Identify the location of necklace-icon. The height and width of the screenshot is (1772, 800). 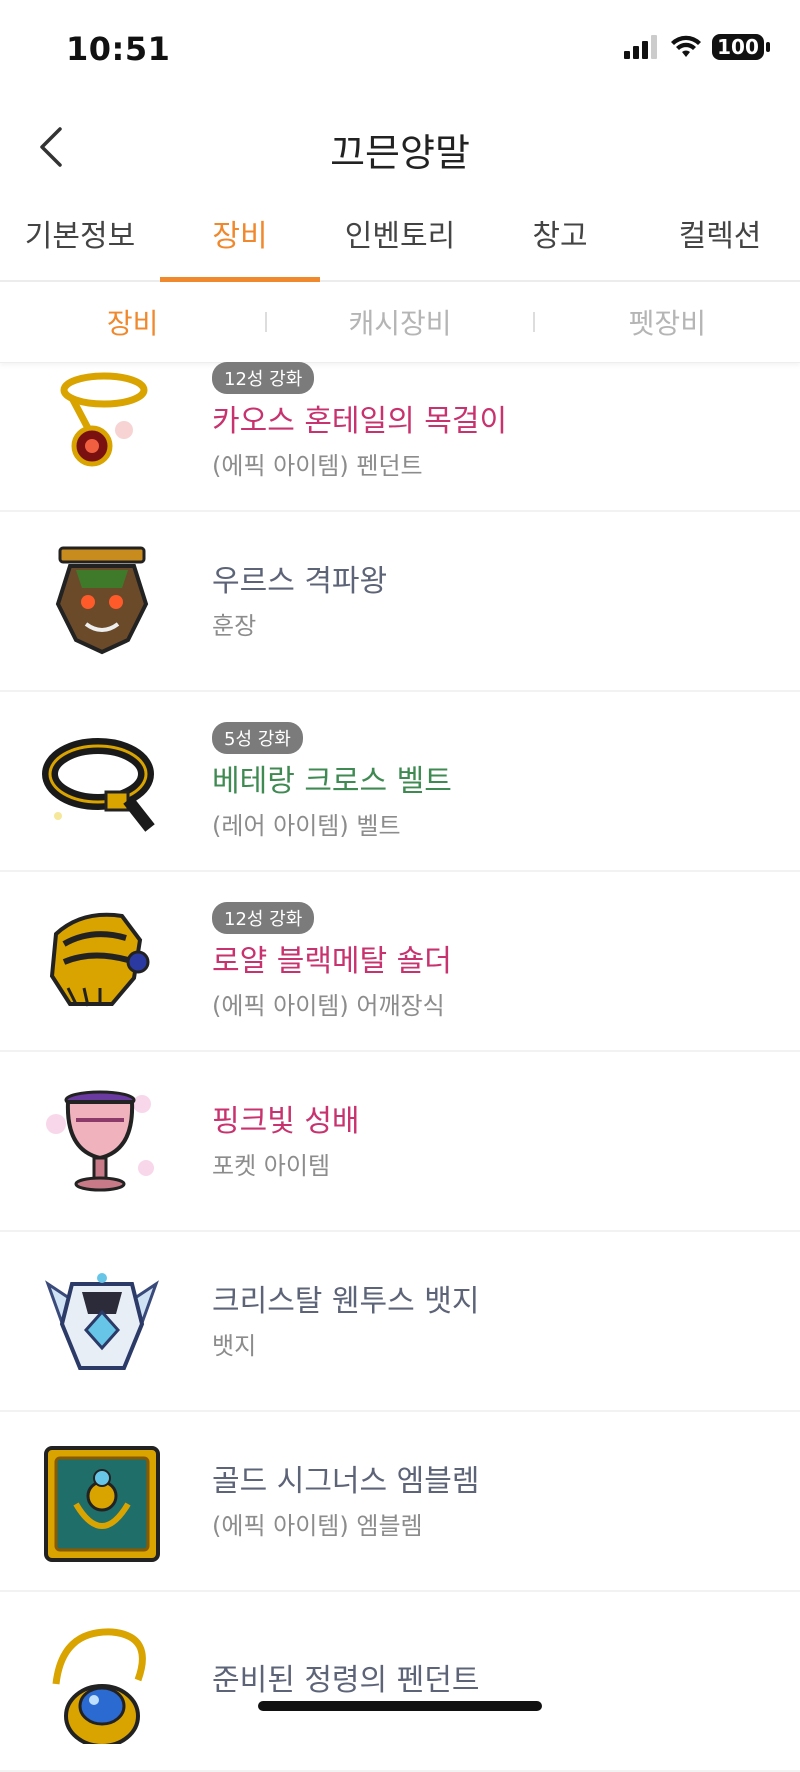
(104, 419).